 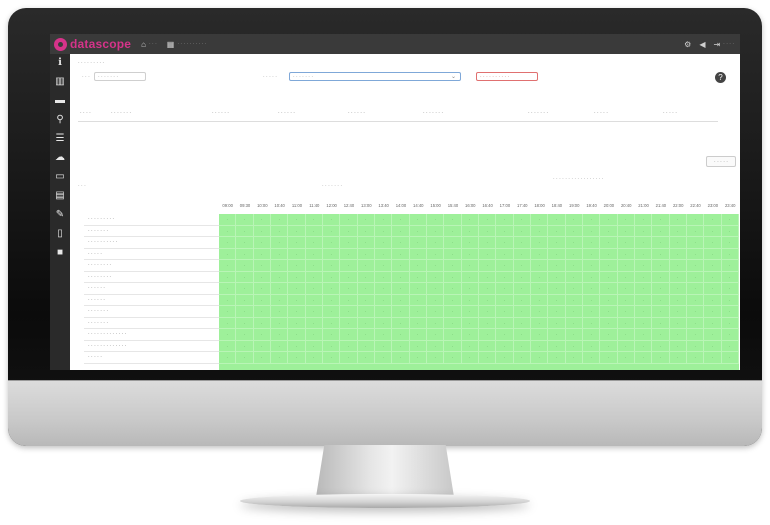 I want to click on sidebar-item-document: ▤, so click(x=60, y=196).